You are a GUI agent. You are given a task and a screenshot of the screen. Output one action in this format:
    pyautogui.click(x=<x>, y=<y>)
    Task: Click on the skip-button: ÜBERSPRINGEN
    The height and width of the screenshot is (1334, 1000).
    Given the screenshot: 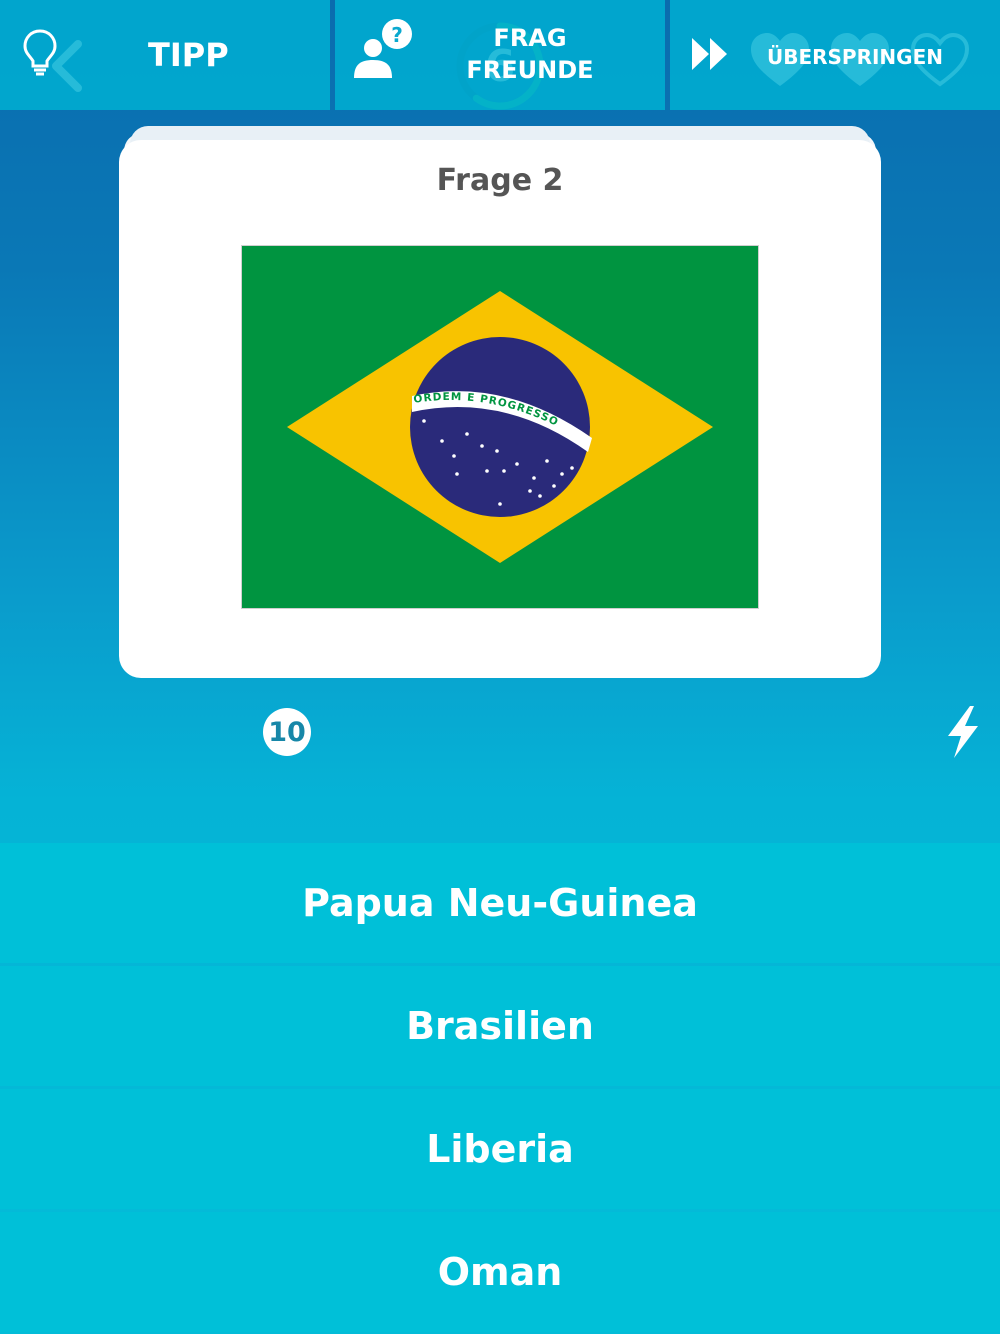 What is the action you would take?
    pyautogui.click(x=835, y=55)
    